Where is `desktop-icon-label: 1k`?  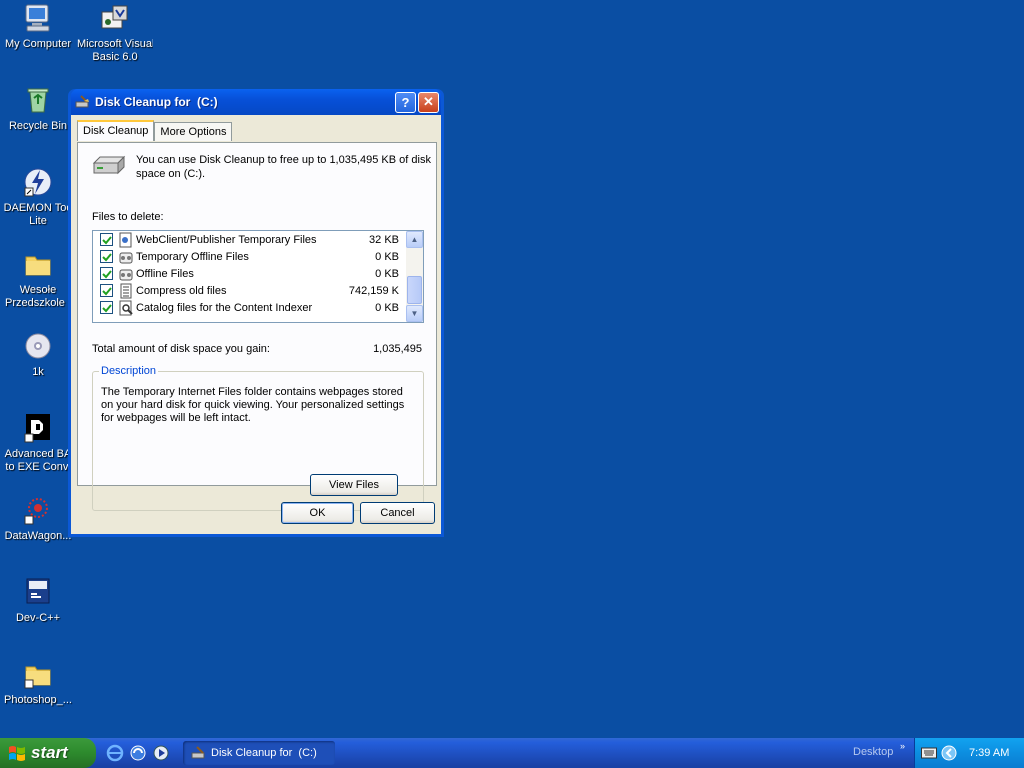 desktop-icon-label: 1k is located at coordinates (38, 372).